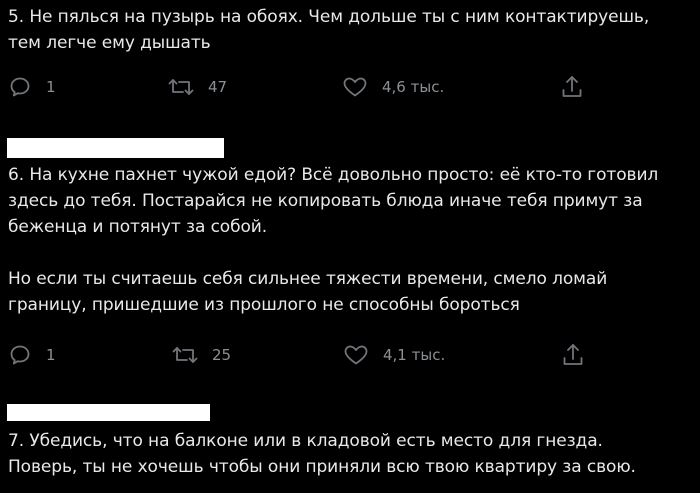  What do you see at coordinates (218, 87) in the screenshot?
I see `retweet-count: 47` at bounding box center [218, 87].